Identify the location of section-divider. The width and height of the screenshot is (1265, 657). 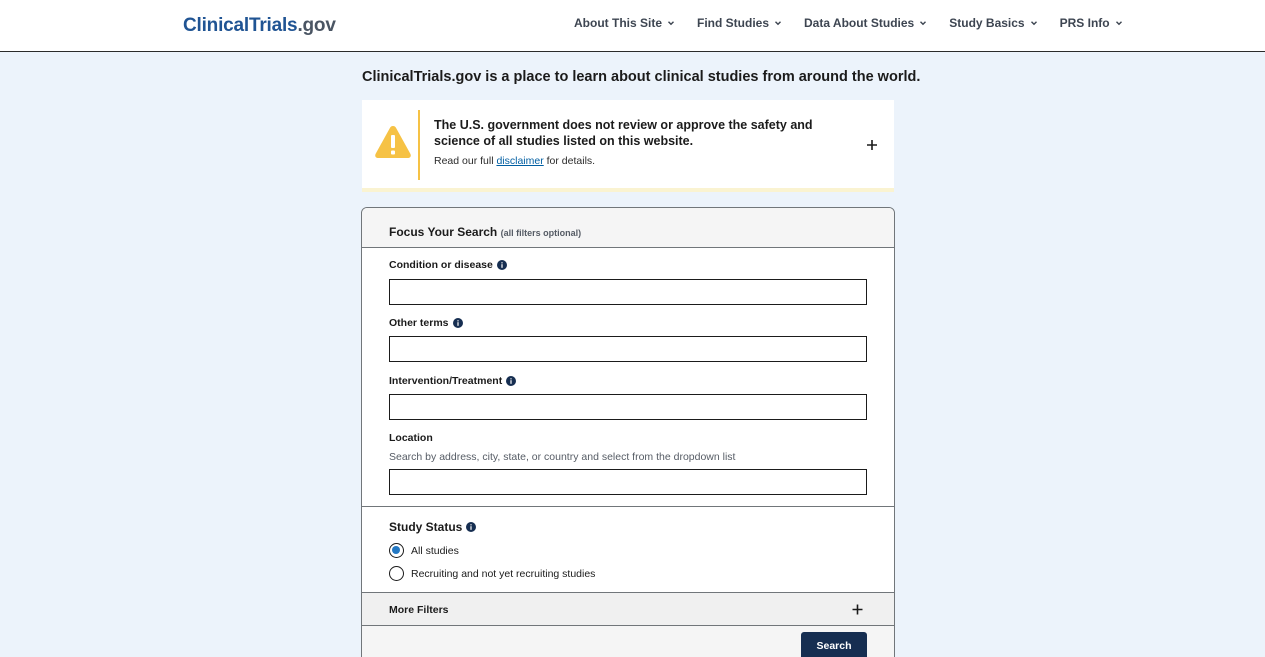
(628, 506).